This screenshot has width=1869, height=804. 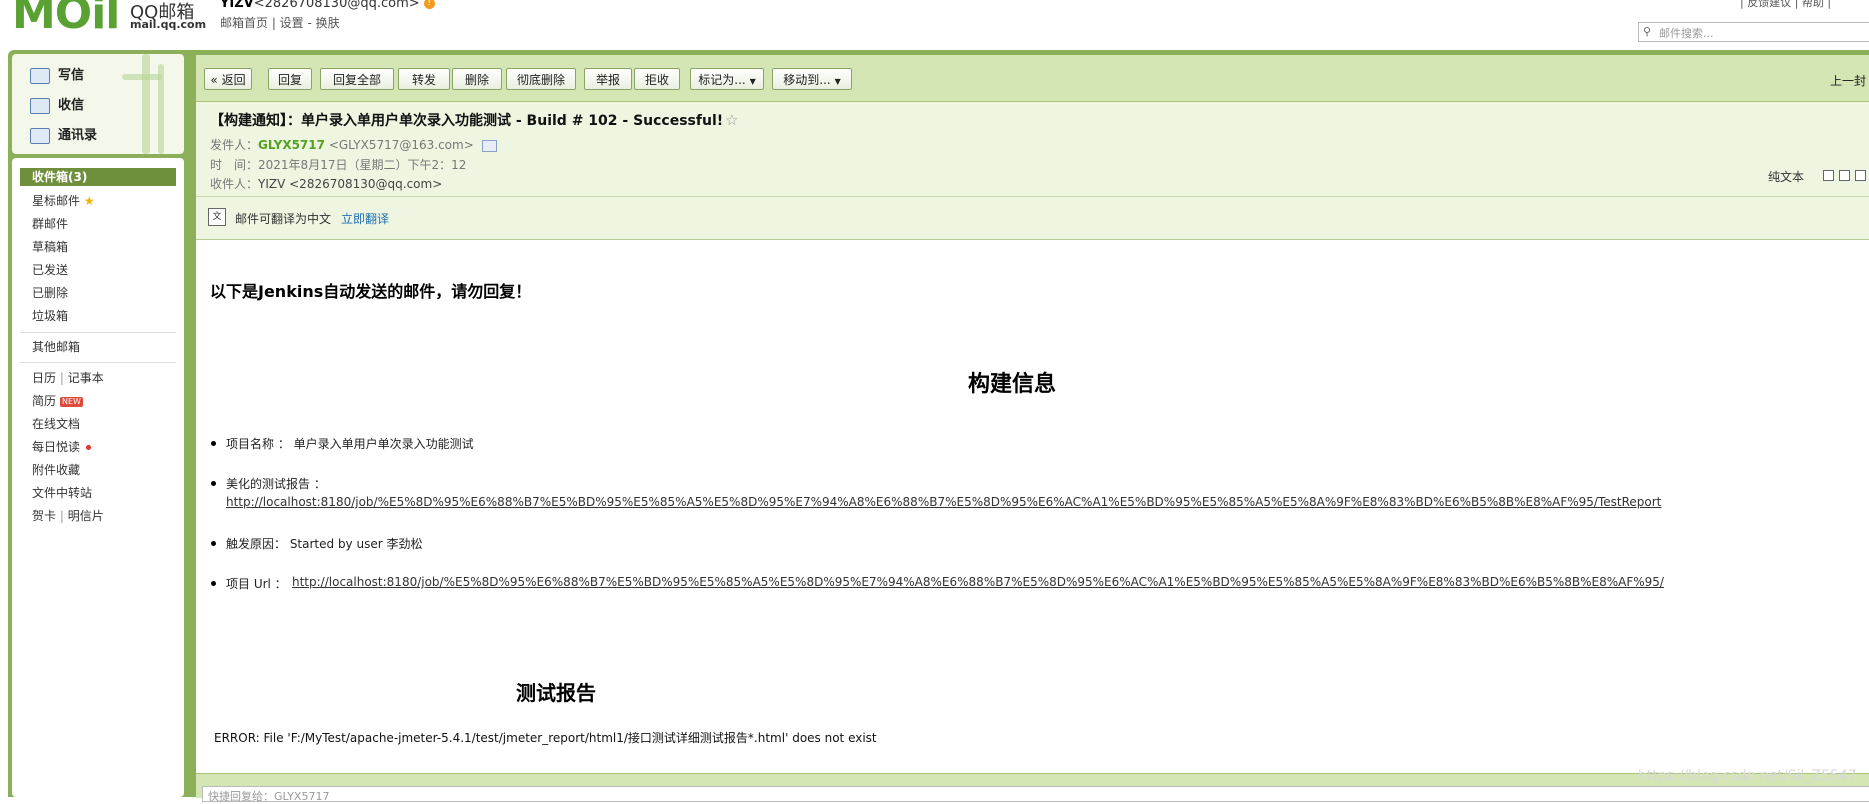 I want to click on reply-button: 回复, so click(x=290, y=79).